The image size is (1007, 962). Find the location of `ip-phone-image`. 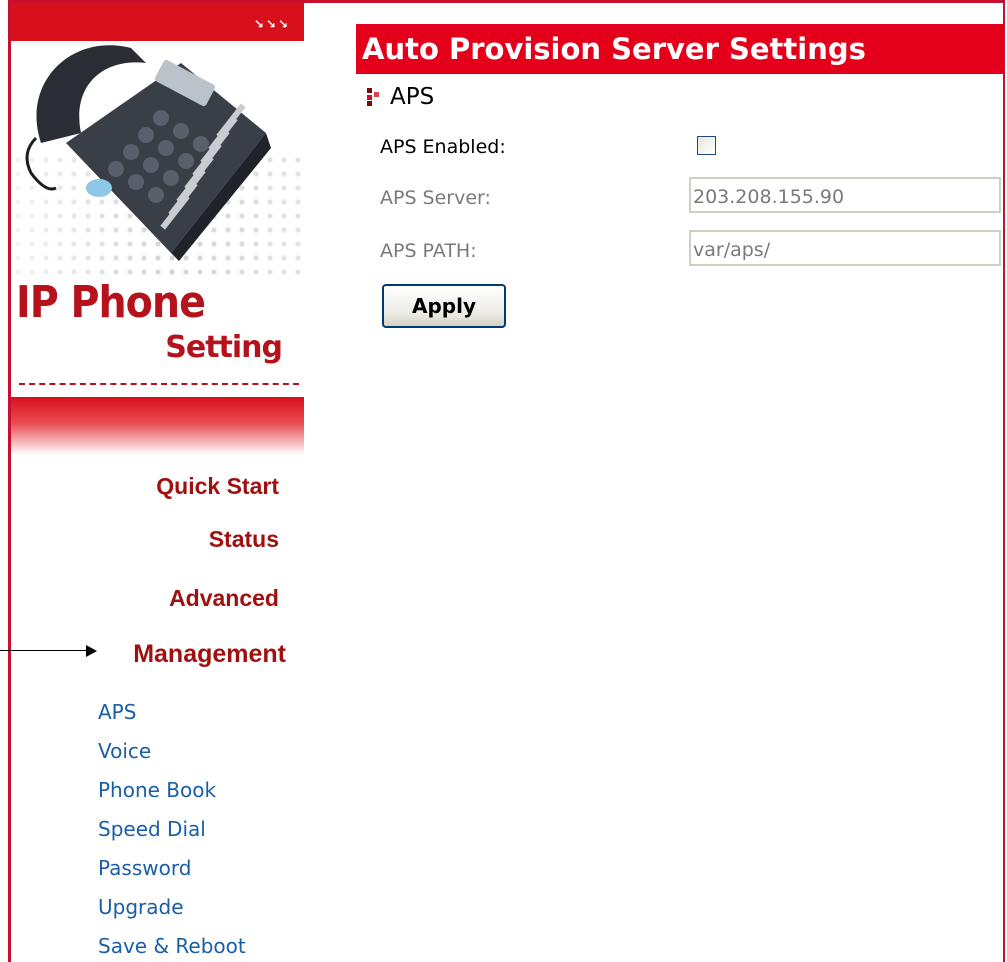

ip-phone-image is located at coordinates (148, 153).